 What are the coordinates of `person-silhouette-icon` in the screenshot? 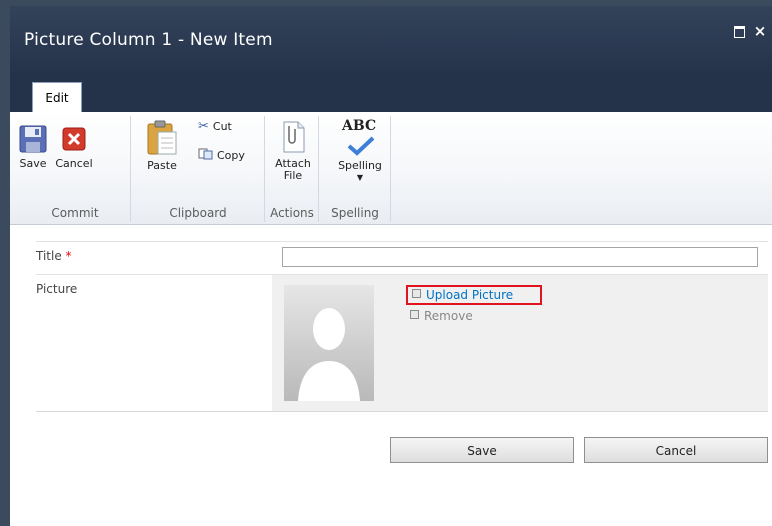 It's located at (329, 354).